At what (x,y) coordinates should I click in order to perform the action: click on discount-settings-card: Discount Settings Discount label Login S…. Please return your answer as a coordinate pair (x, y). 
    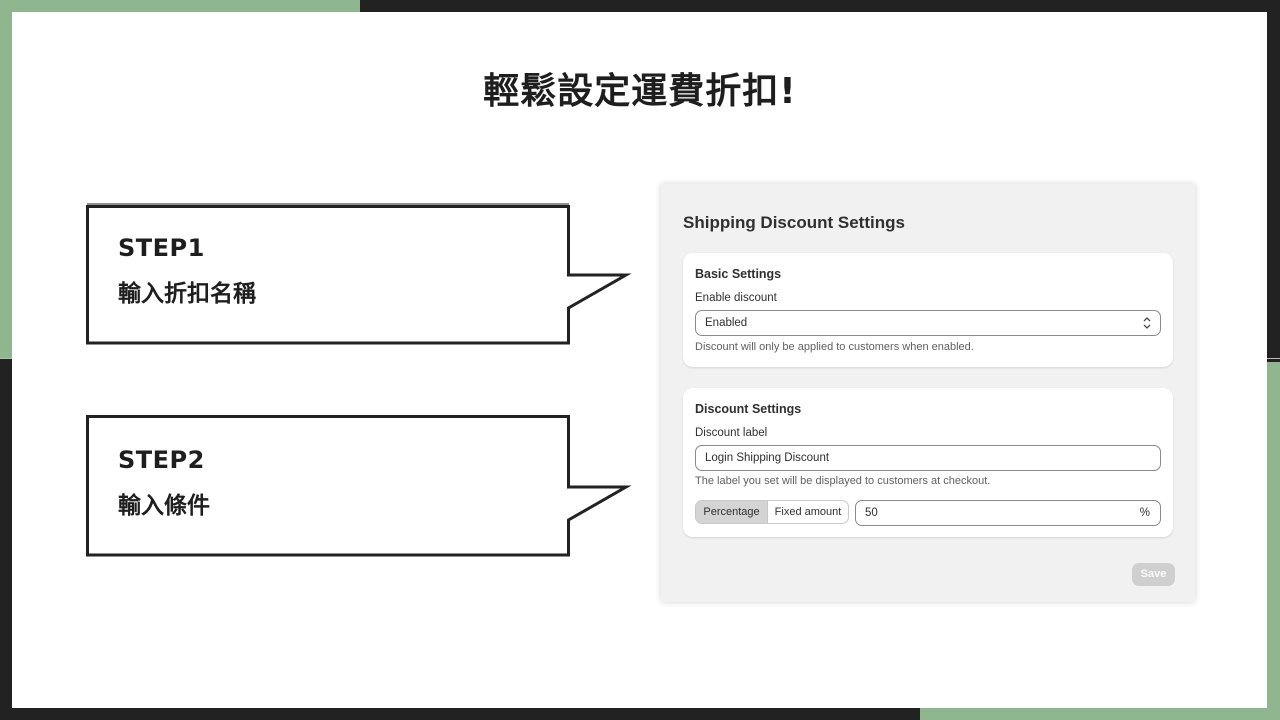
    Looking at the image, I should click on (928, 462).